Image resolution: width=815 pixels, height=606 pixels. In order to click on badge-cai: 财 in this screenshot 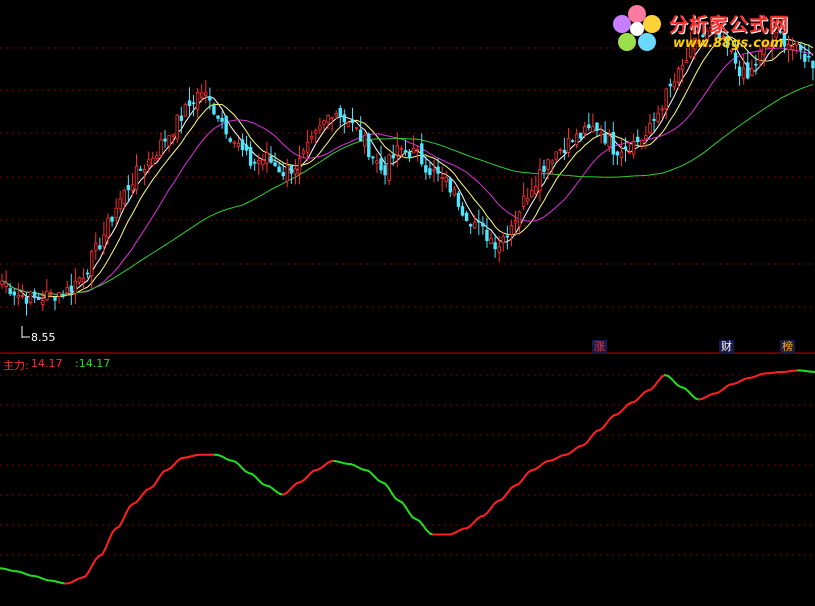, I will do `click(726, 346)`.